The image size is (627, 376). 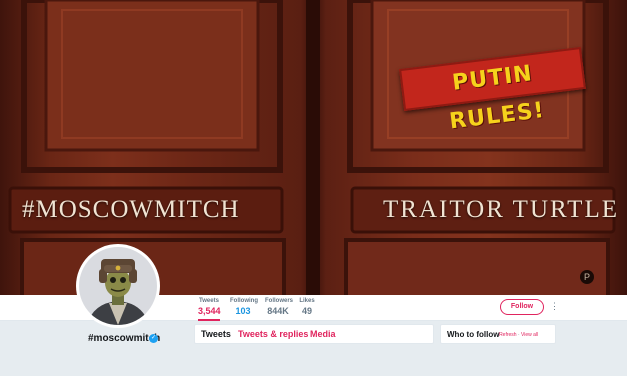 I want to click on view-all-link: View all, so click(x=529, y=335).